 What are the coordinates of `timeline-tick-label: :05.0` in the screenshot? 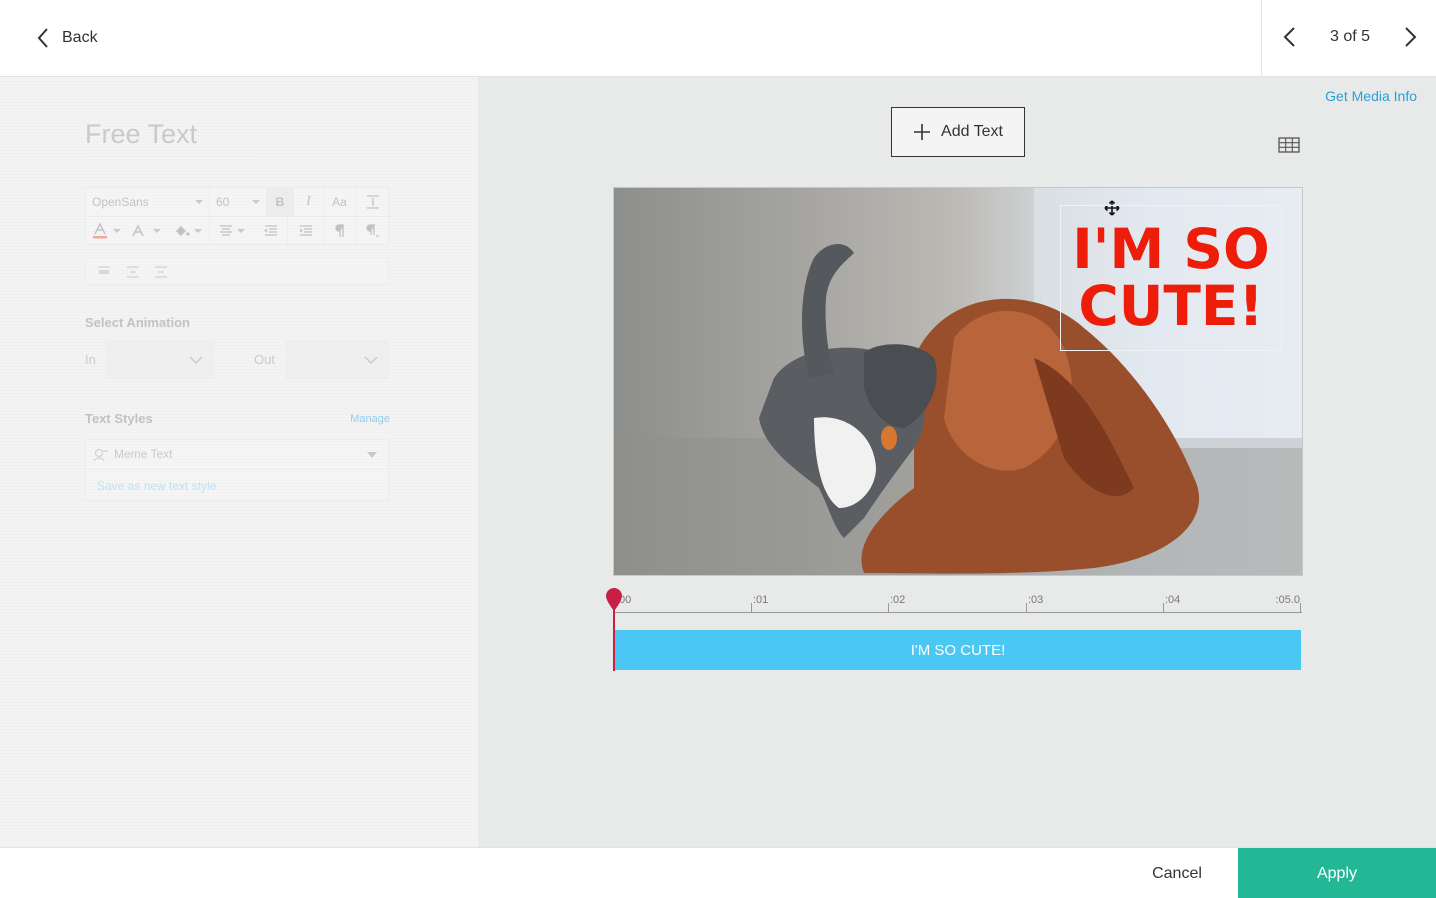 It's located at (1287, 600).